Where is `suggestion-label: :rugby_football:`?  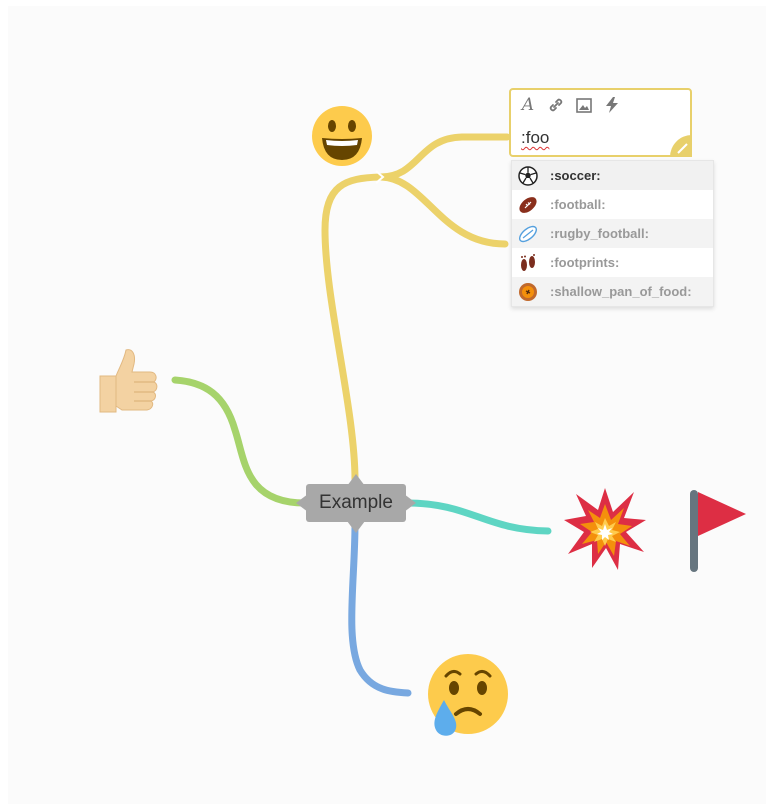 suggestion-label: :rugby_football: is located at coordinates (599, 233).